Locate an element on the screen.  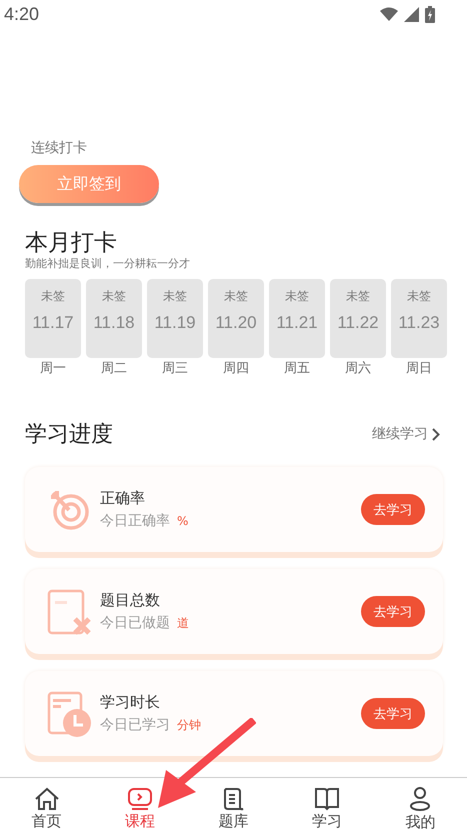
day-card: 未签 11.19 is located at coordinates (175, 318).